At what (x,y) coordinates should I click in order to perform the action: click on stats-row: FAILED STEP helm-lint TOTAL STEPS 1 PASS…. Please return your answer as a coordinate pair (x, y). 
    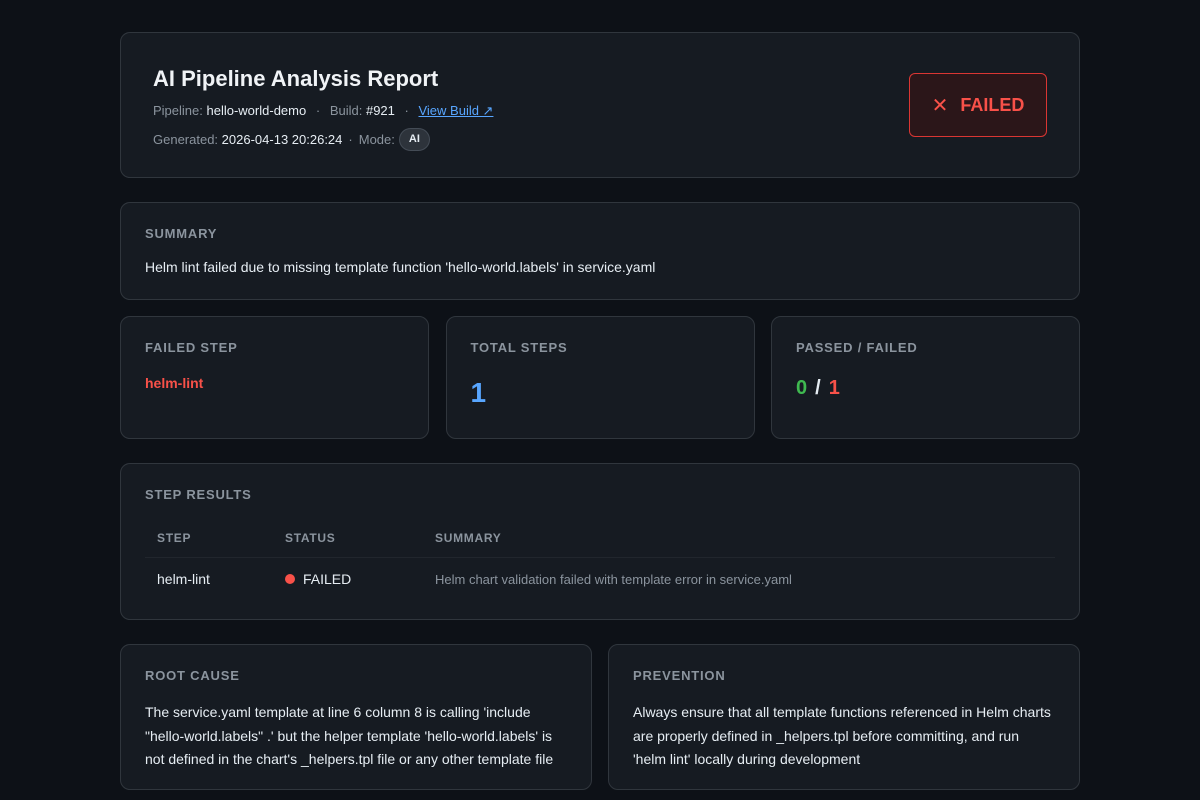
    Looking at the image, I should click on (600, 377).